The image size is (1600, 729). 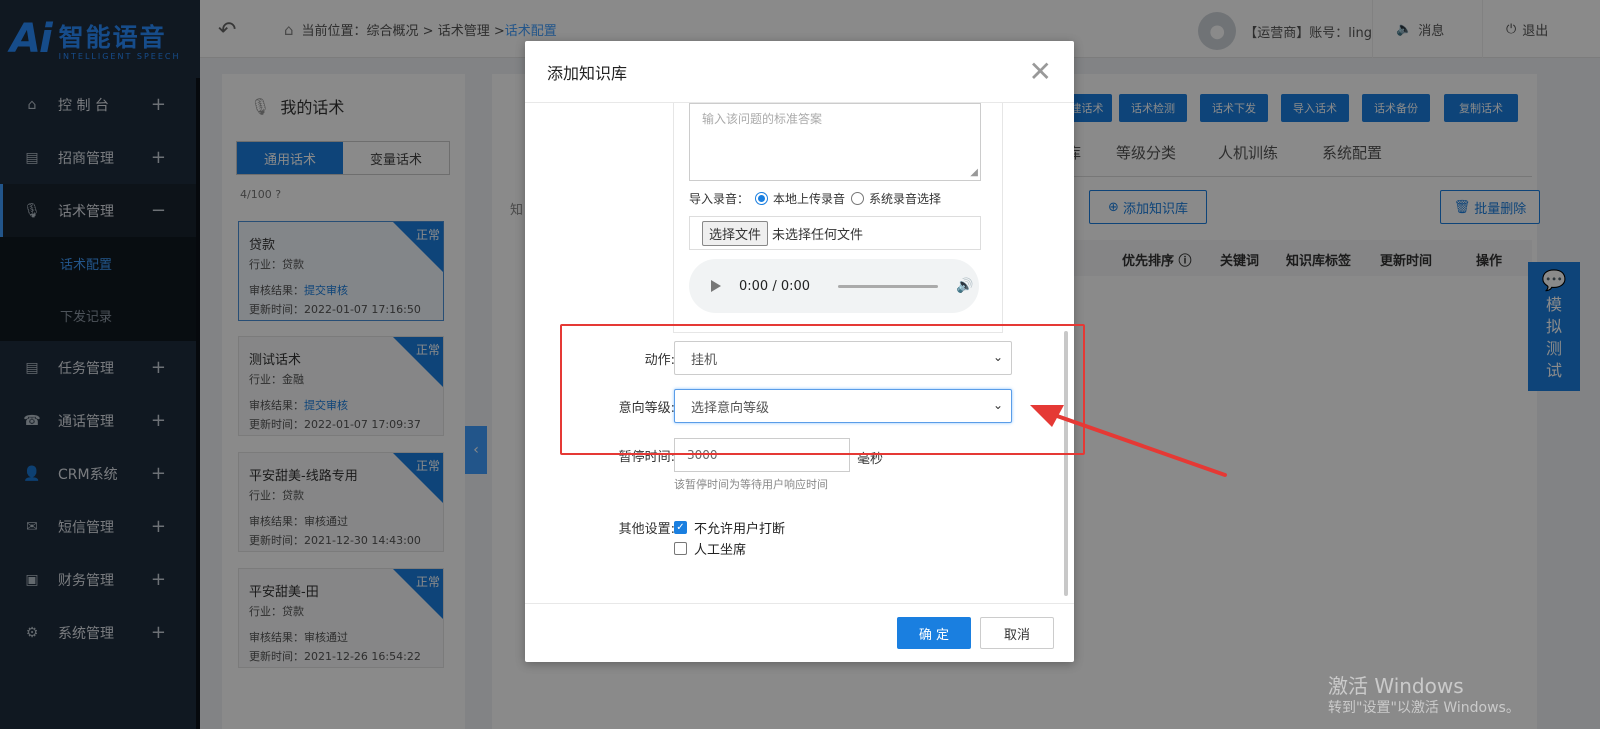 What do you see at coordinates (799, 632) in the screenshot?
I see `dialog-footer: 确 定 取消` at bounding box center [799, 632].